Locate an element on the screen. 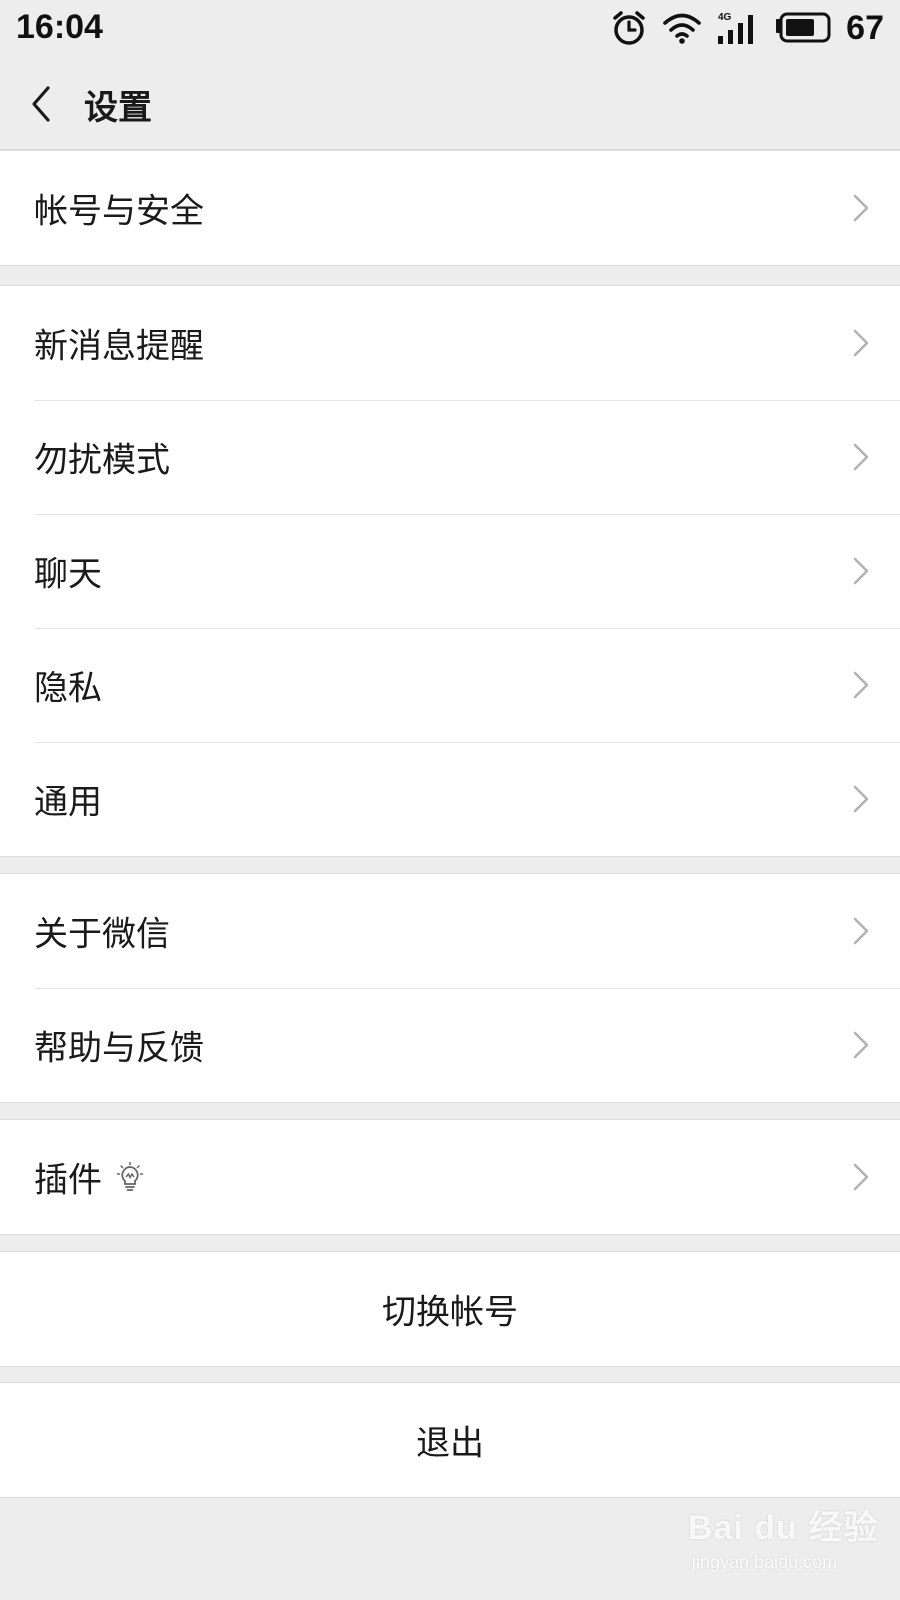  settings-item-label: 勿扰模式 is located at coordinates (102, 460).